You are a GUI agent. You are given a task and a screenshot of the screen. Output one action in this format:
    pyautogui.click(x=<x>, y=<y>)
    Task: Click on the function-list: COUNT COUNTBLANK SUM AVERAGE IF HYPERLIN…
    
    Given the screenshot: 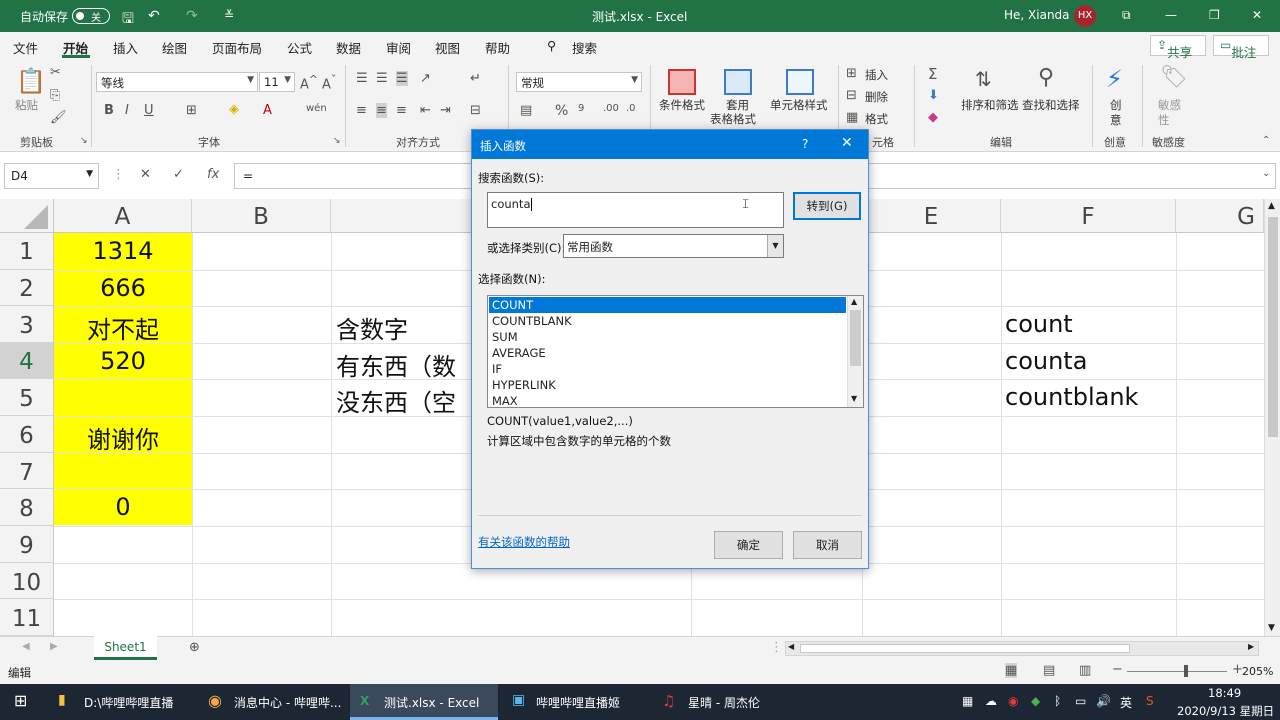 What is the action you would take?
    pyautogui.click(x=675, y=351)
    